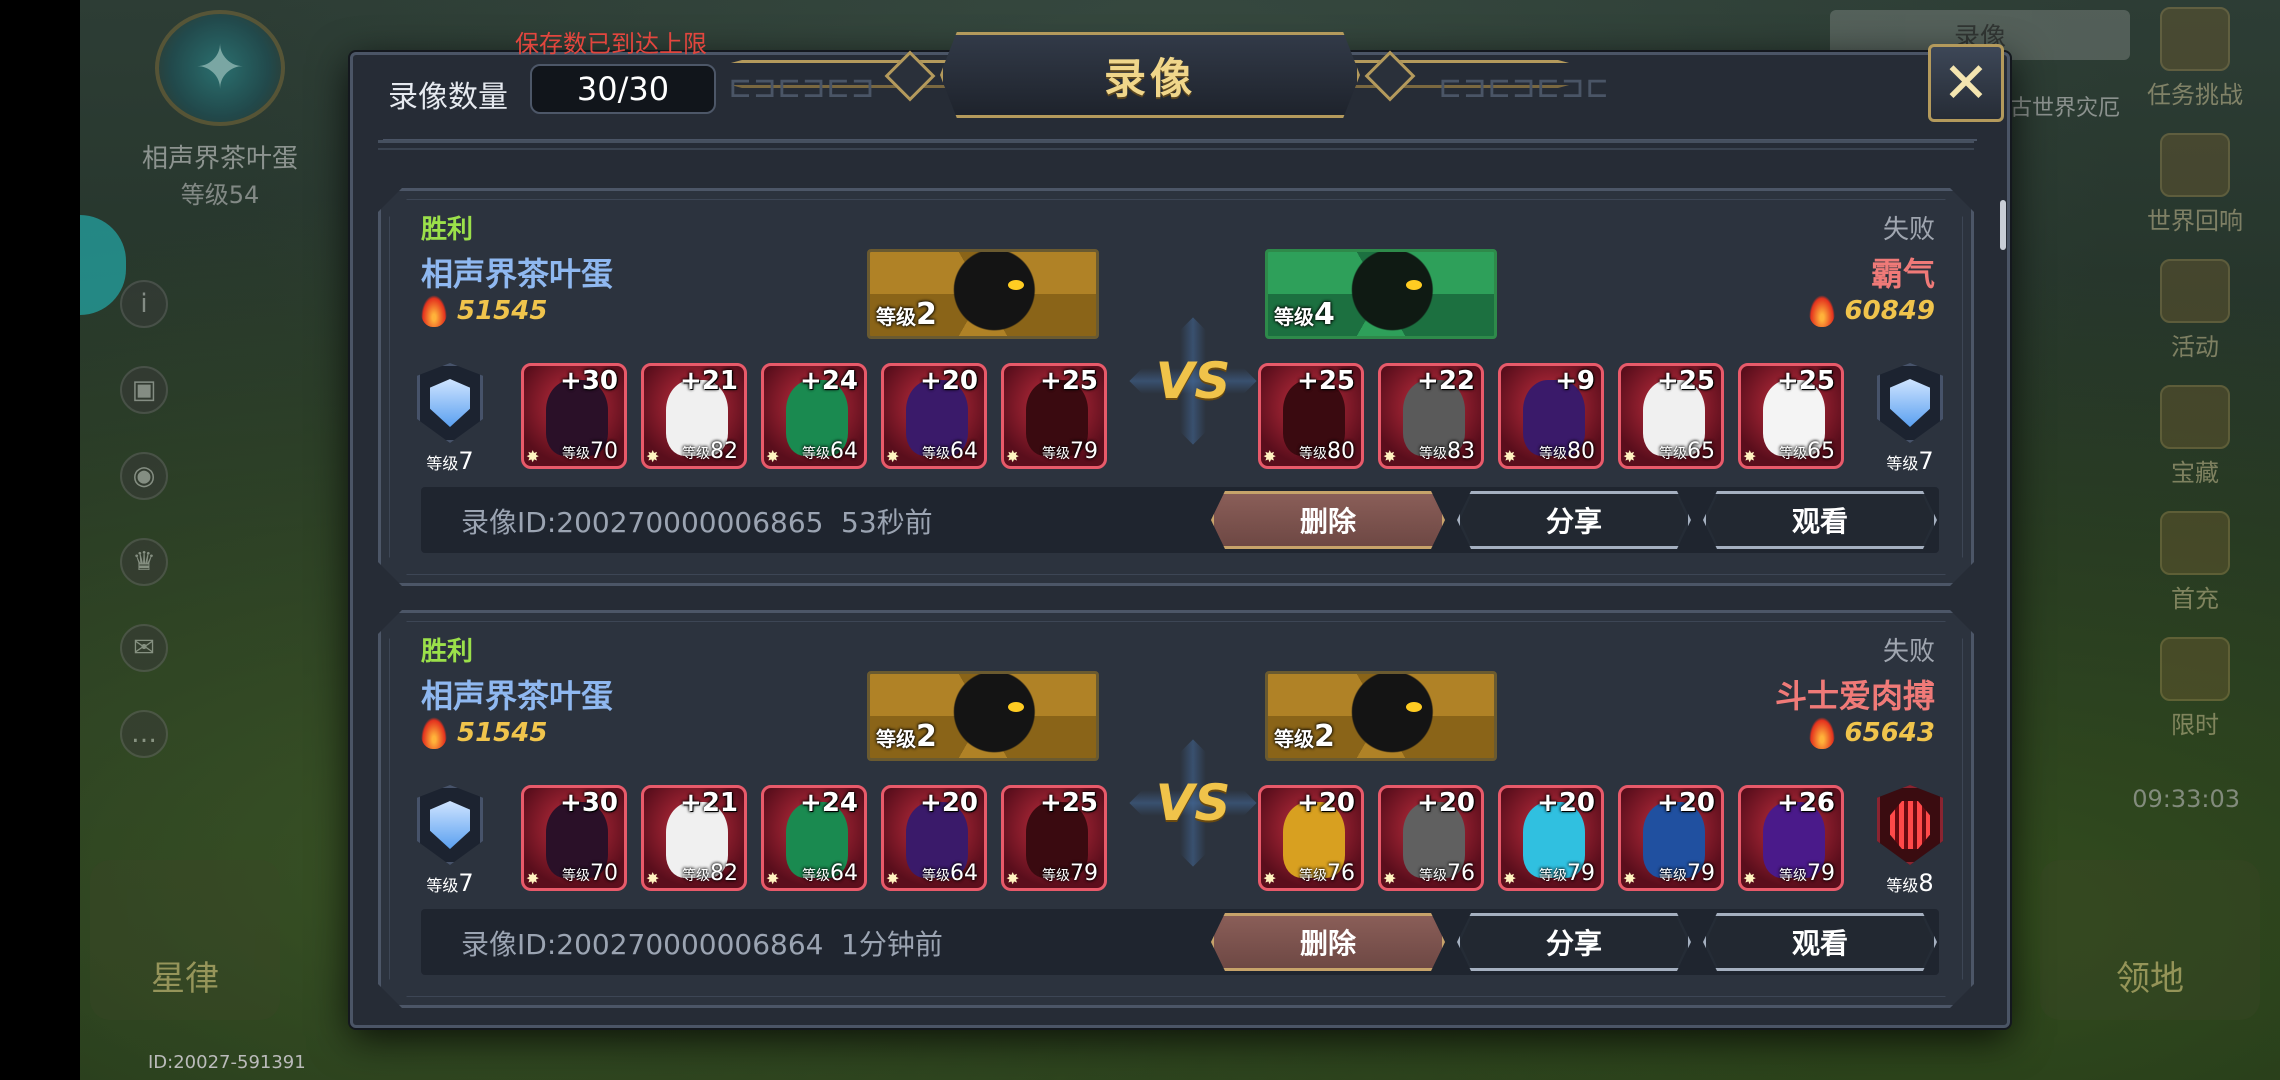 The image size is (2280, 1080). I want to click on right-pet: 等级2, so click(1381, 716).